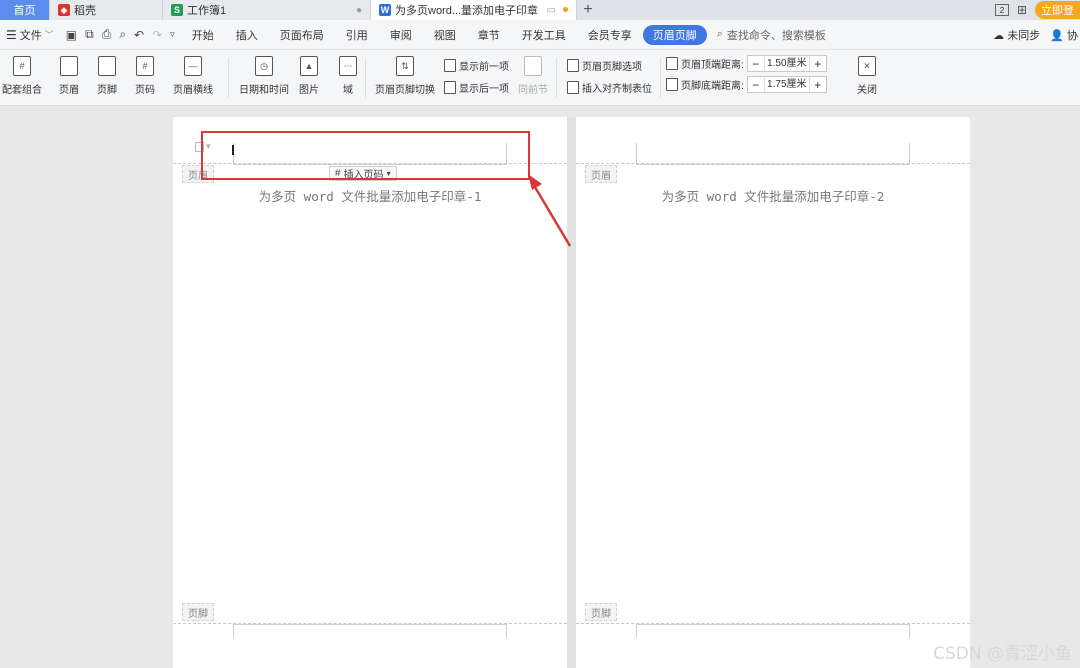  What do you see at coordinates (776, 35) in the screenshot?
I see `command-search-placeholder: 查找命令、搜索模板` at bounding box center [776, 35].